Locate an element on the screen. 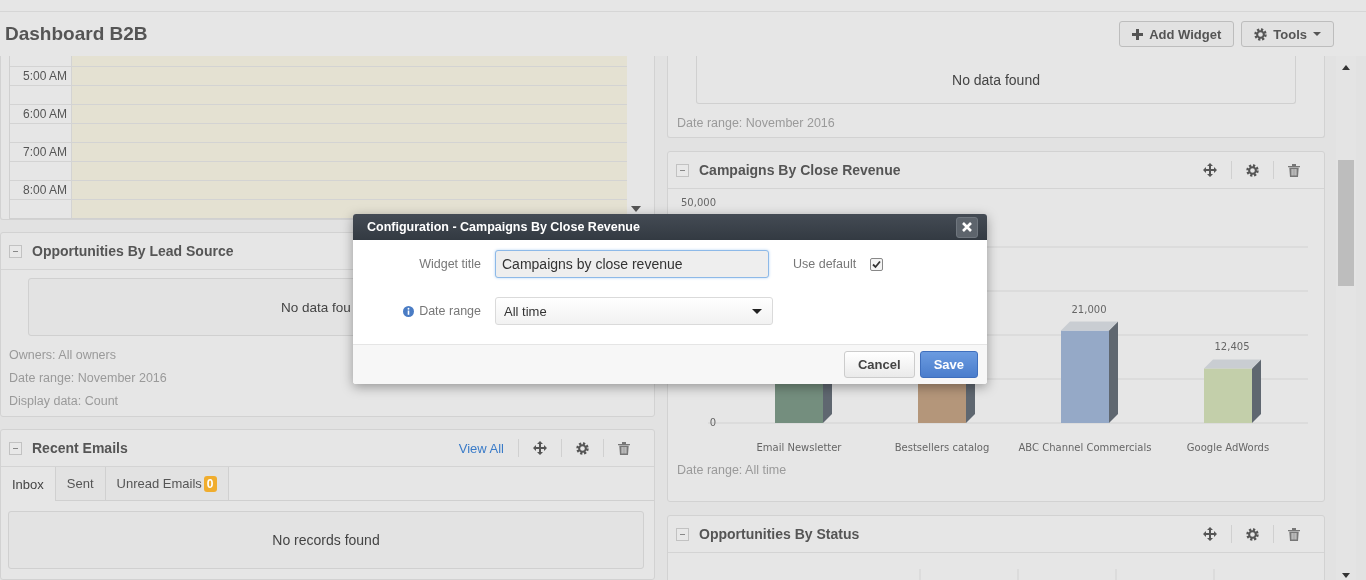 Image resolution: width=1366 pixels, height=580 pixels. field-label: Date range is located at coordinates (450, 311).